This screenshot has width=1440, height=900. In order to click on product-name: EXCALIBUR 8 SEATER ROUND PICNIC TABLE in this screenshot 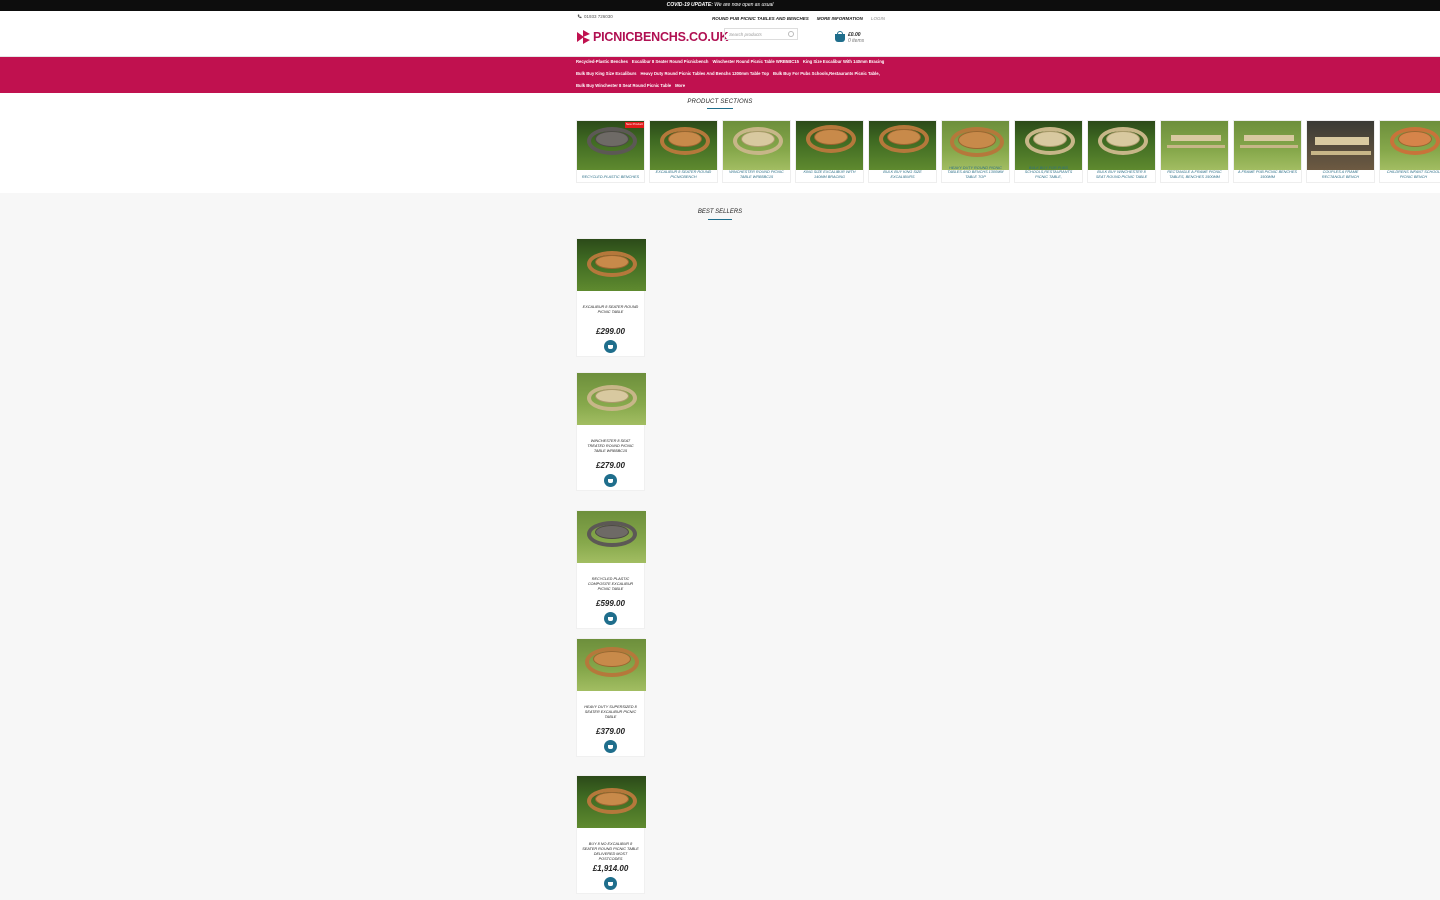, I will do `click(610, 313)`.